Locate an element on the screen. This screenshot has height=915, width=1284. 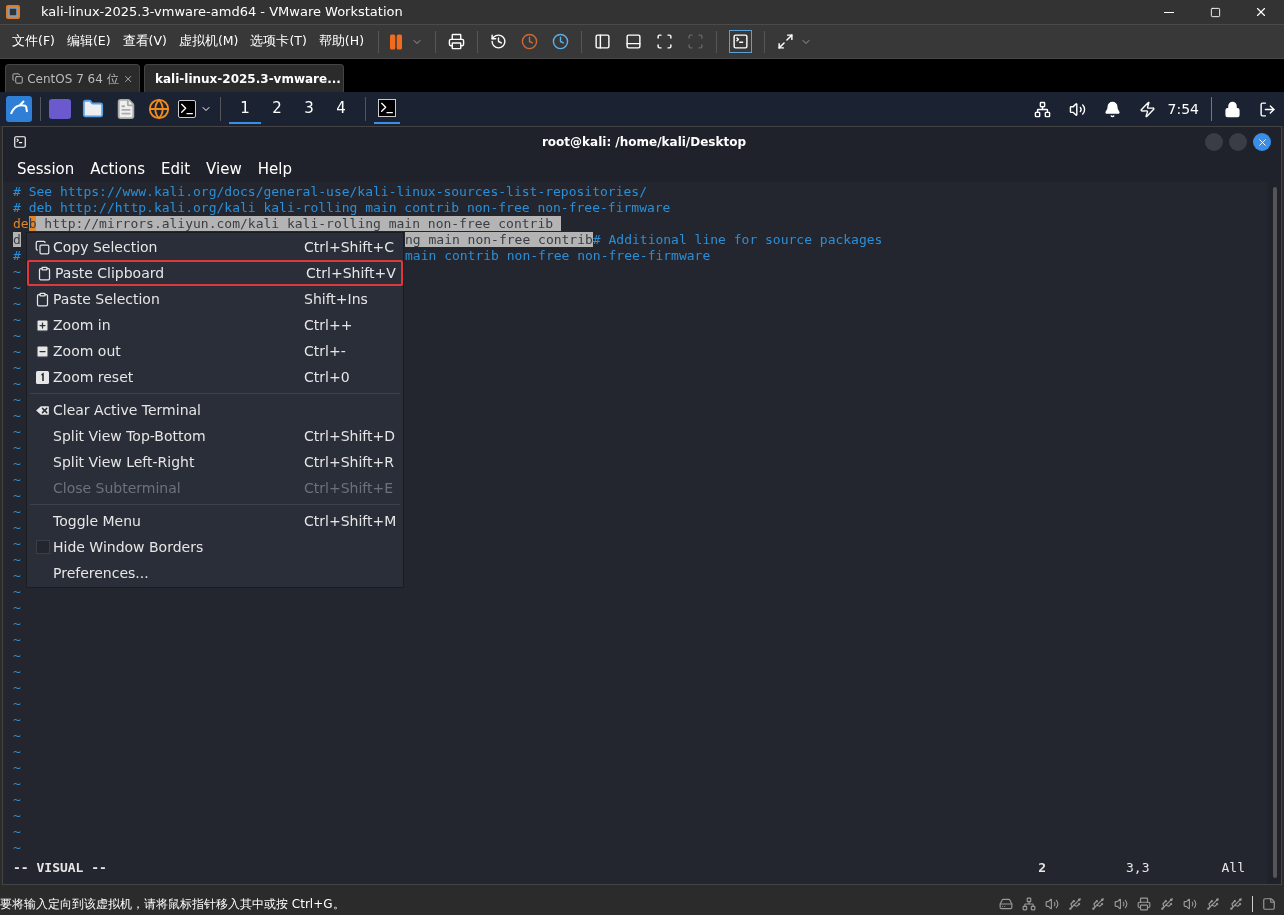
minus-square-icon is located at coordinates (42, 351).